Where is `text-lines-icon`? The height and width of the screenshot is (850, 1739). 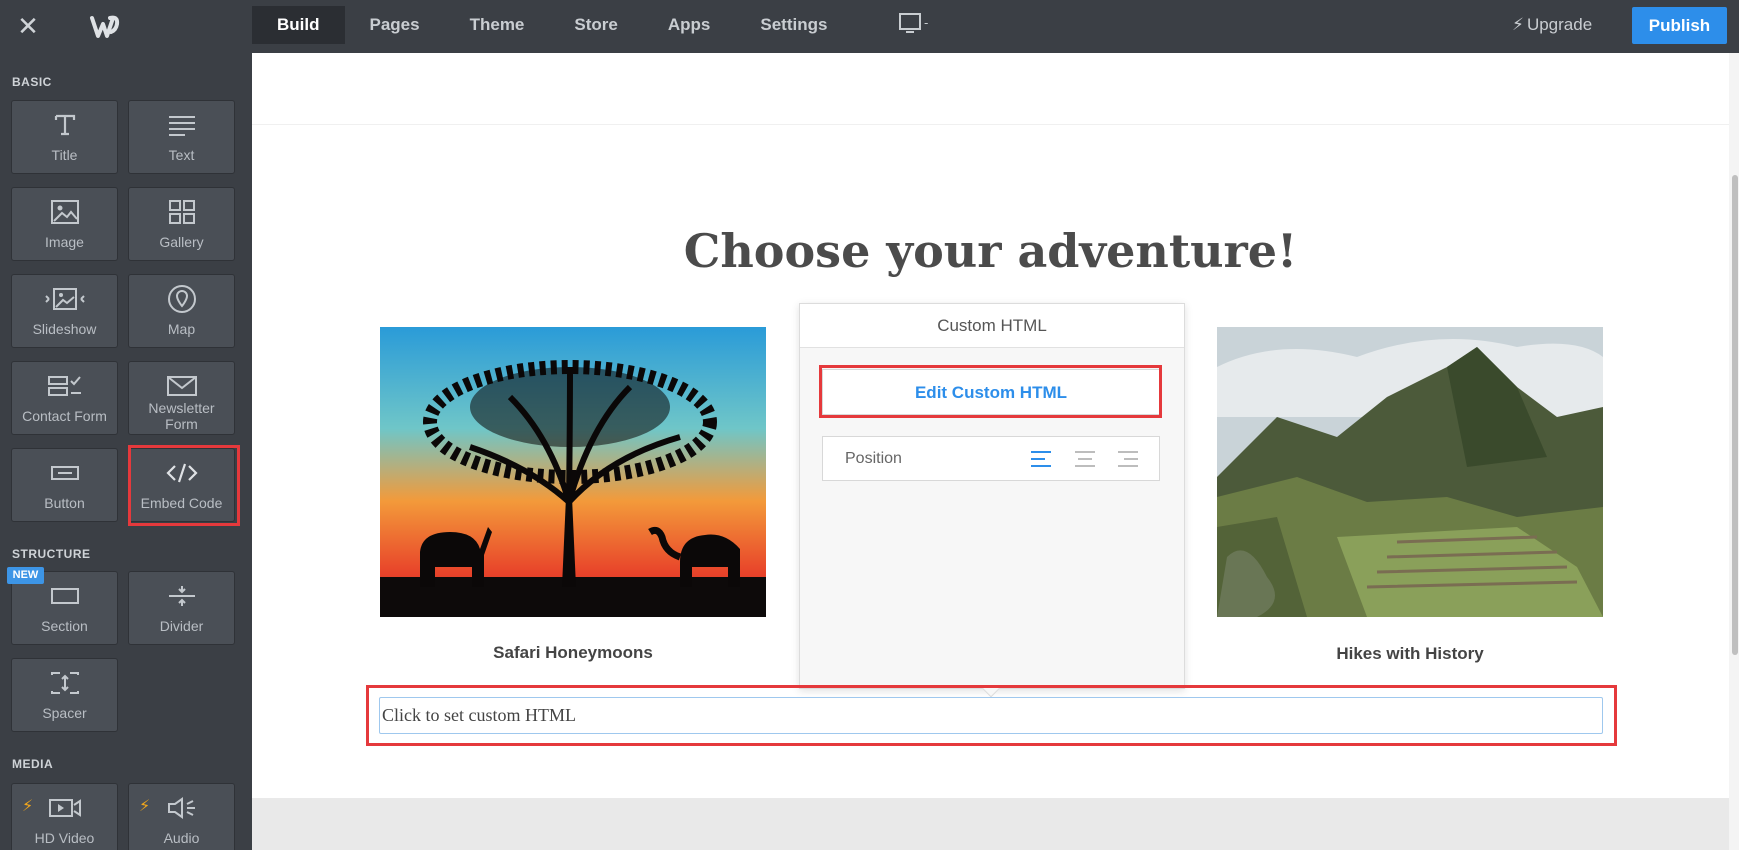
text-lines-icon is located at coordinates (181, 126).